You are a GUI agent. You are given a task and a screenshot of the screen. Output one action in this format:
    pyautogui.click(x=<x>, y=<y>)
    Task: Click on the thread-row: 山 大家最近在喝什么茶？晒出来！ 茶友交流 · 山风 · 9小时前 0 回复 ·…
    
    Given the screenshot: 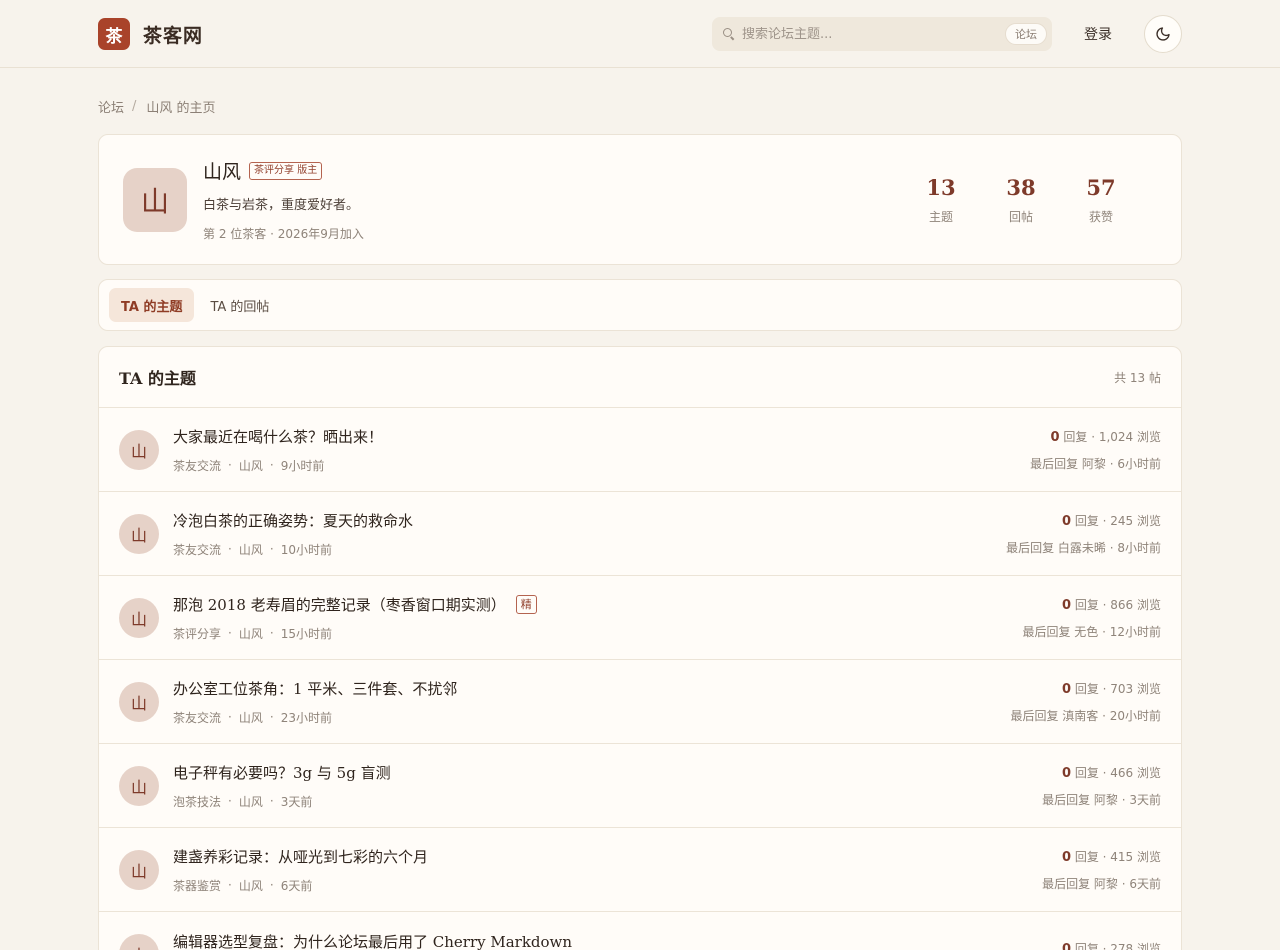 What is the action you would take?
    pyautogui.click(x=640, y=450)
    